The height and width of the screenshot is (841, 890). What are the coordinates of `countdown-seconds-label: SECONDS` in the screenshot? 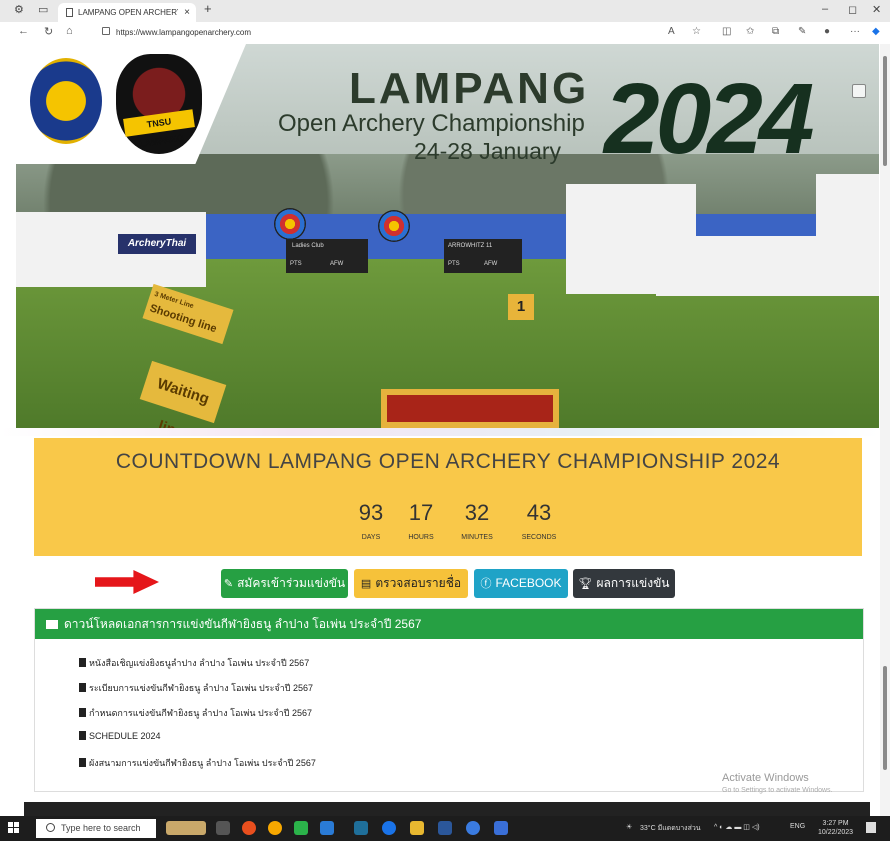 It's located at (539, 537).